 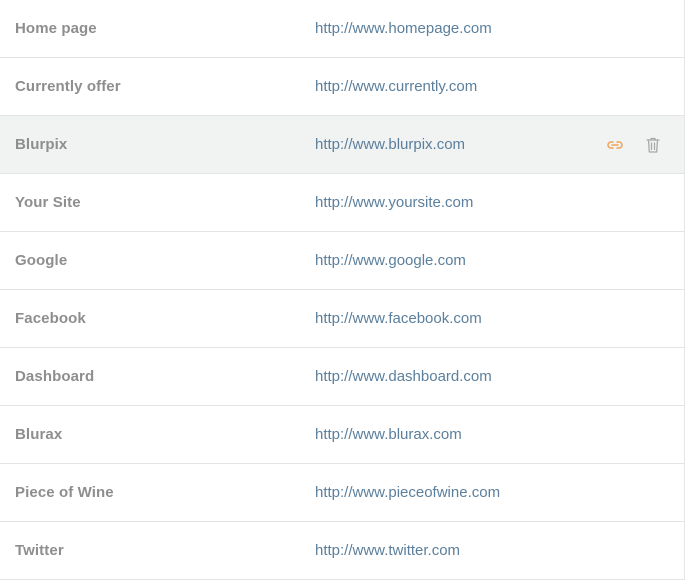 I want to click on list-item: Your Site http://www.yoursite.com, so click(x=342, y=203).